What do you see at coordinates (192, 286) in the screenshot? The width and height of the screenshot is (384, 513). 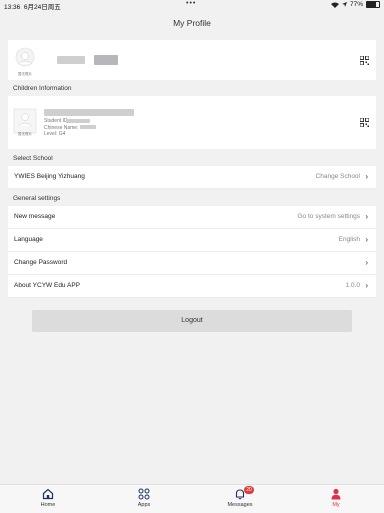 I see `settings-item-about: About YCYW Edu APP 1.0.0 ›` at bounding box center [192, 286].